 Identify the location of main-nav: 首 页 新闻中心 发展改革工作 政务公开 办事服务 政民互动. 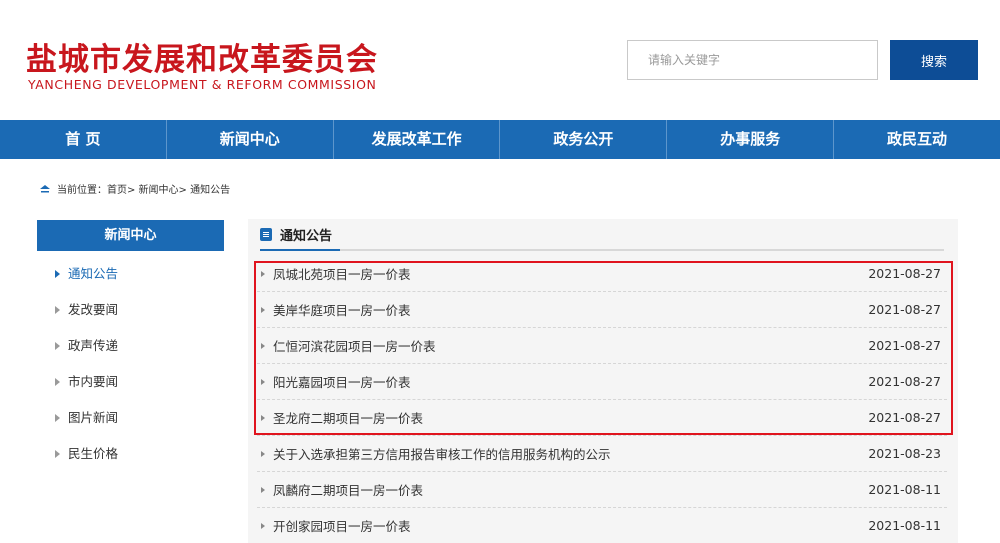
(500, 139).